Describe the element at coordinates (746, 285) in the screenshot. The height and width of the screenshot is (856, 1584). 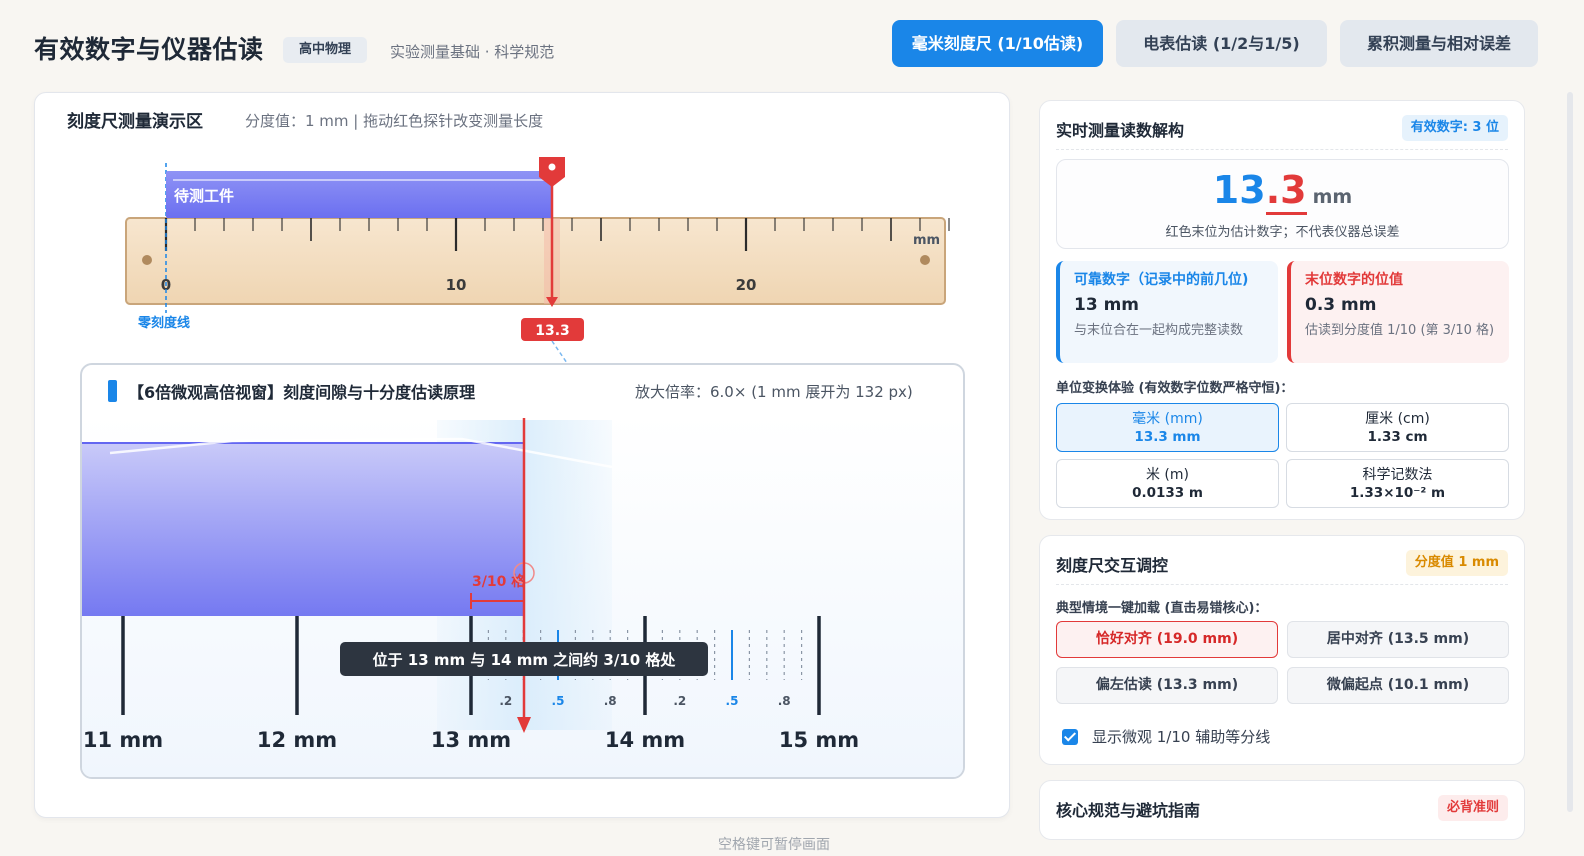
I see `ruler-major-label: 20` at that location.